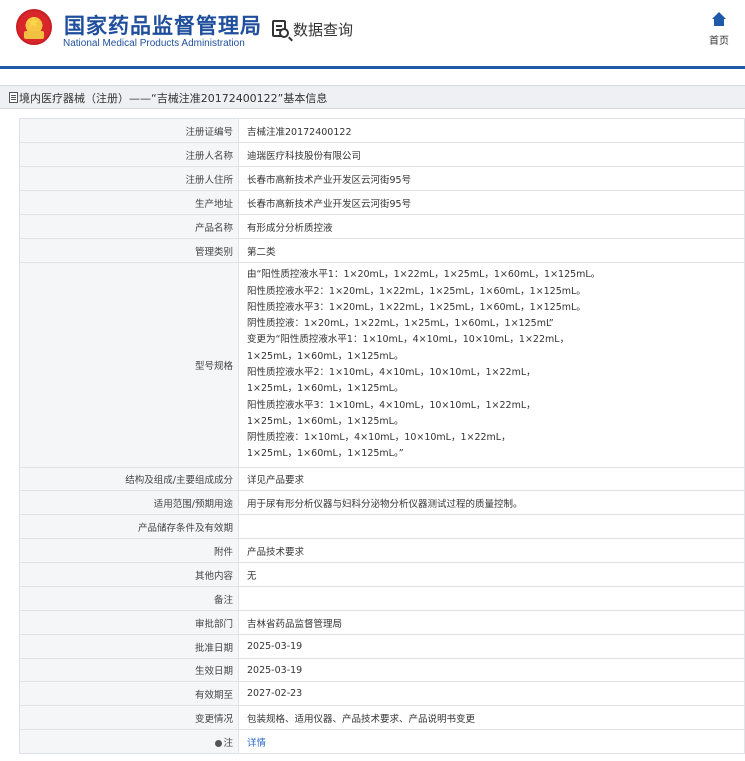 This screenshot has height=761, width=745. I want to click on data-query-label: 数据查询, so click(323, 29).